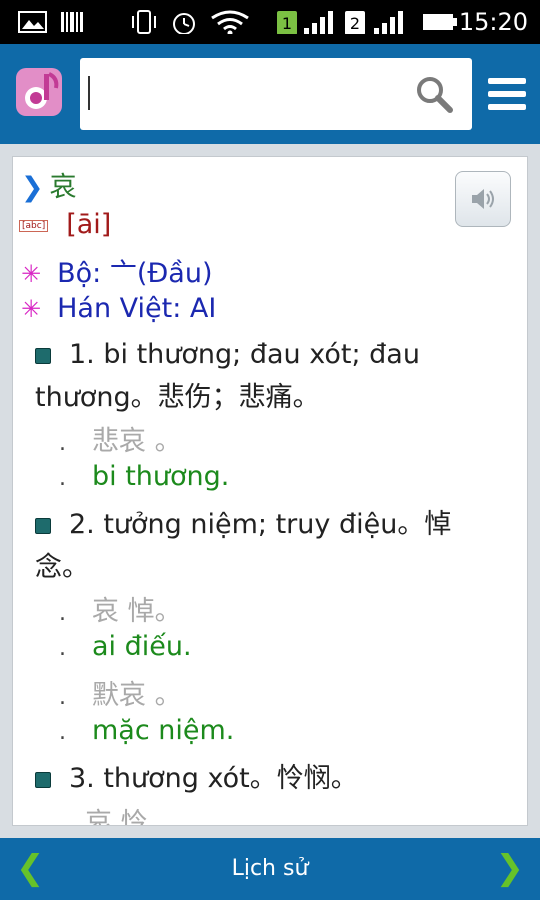 This screenshot has width=540, height=900. Describe the element at coordinates (184, 23) in the screenshot. I see `alarm-icon` at that location.